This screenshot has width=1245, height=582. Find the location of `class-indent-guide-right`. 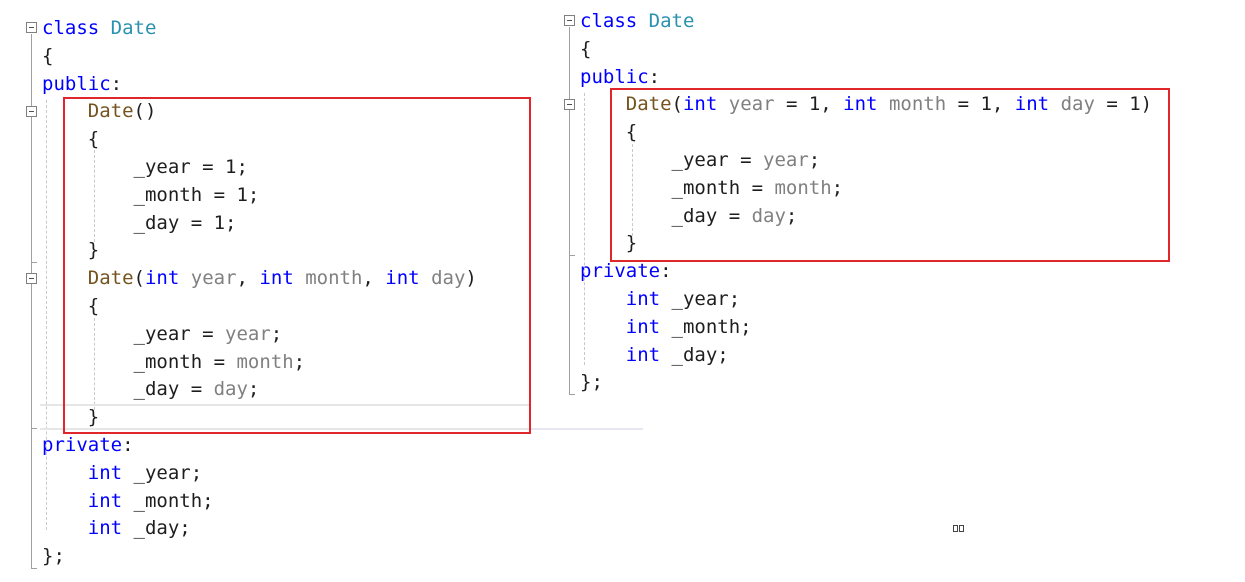

class-indent-guide-right is located at coordinates (584, 229).